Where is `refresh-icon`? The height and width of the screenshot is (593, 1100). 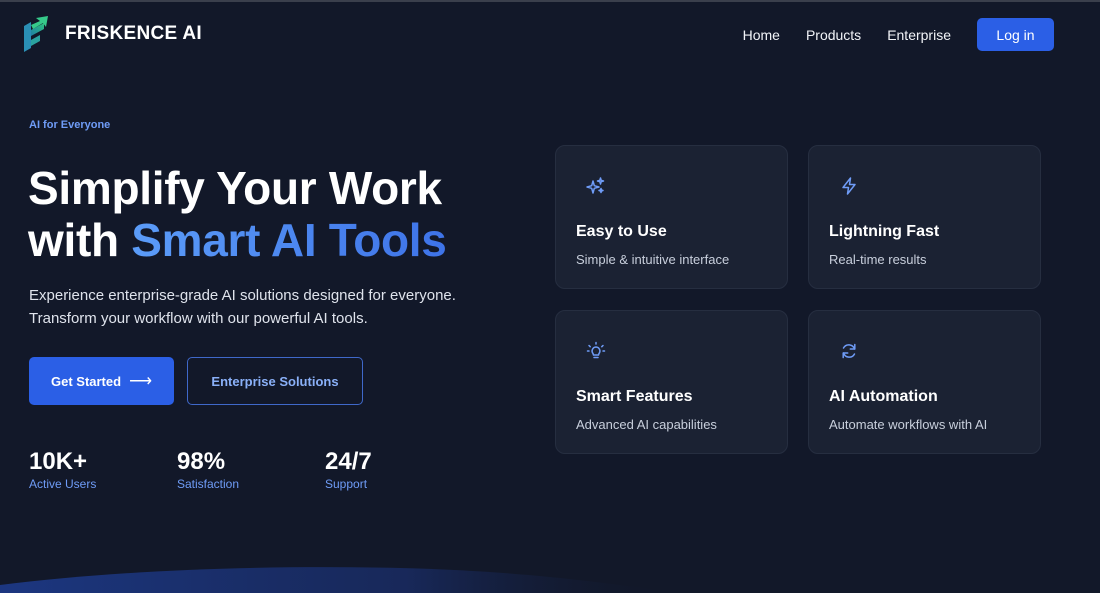
refresh-icon is located at coordinates (849, 351).